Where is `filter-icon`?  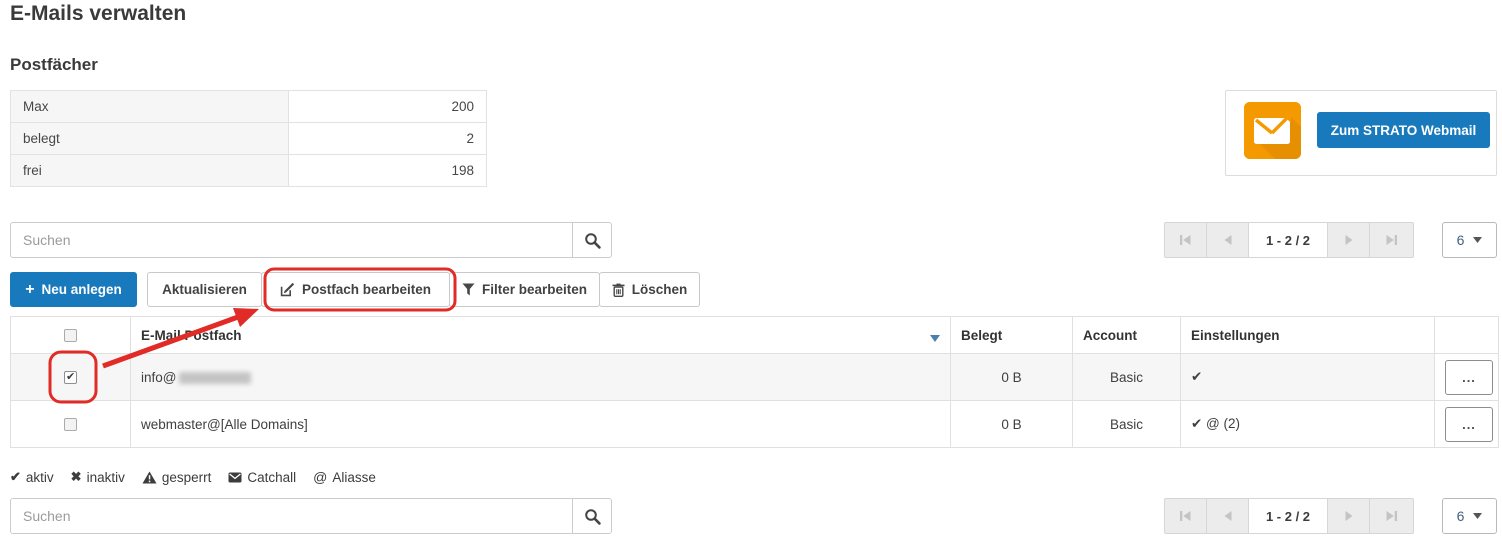 filter-icon is located at coordinates (468, 289).